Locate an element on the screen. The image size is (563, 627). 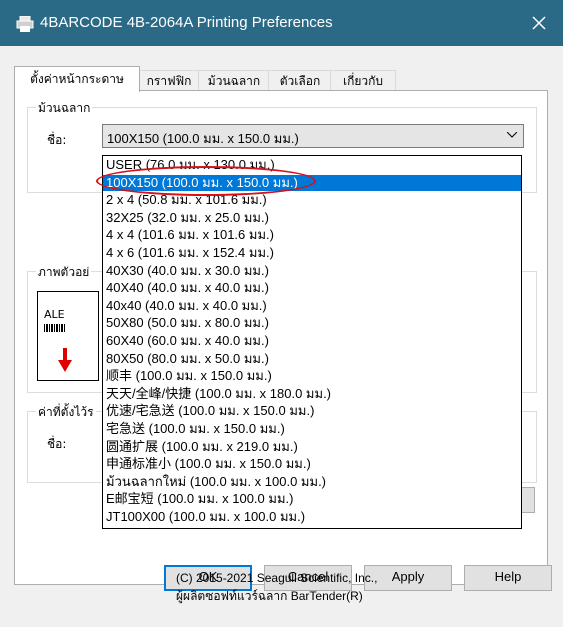
settings-group-label: ค่าที่ตั้งไว้ร is located at coordinates (66, 412).